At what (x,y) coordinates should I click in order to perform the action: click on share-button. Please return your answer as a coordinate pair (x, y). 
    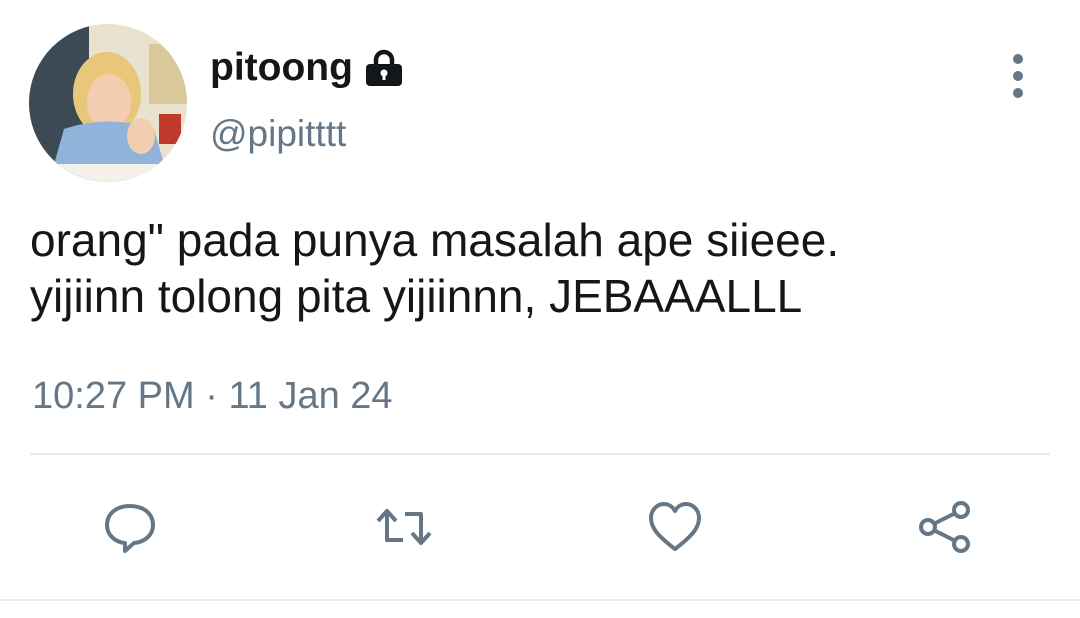
    Looking at the image, I should click on (945, 527).